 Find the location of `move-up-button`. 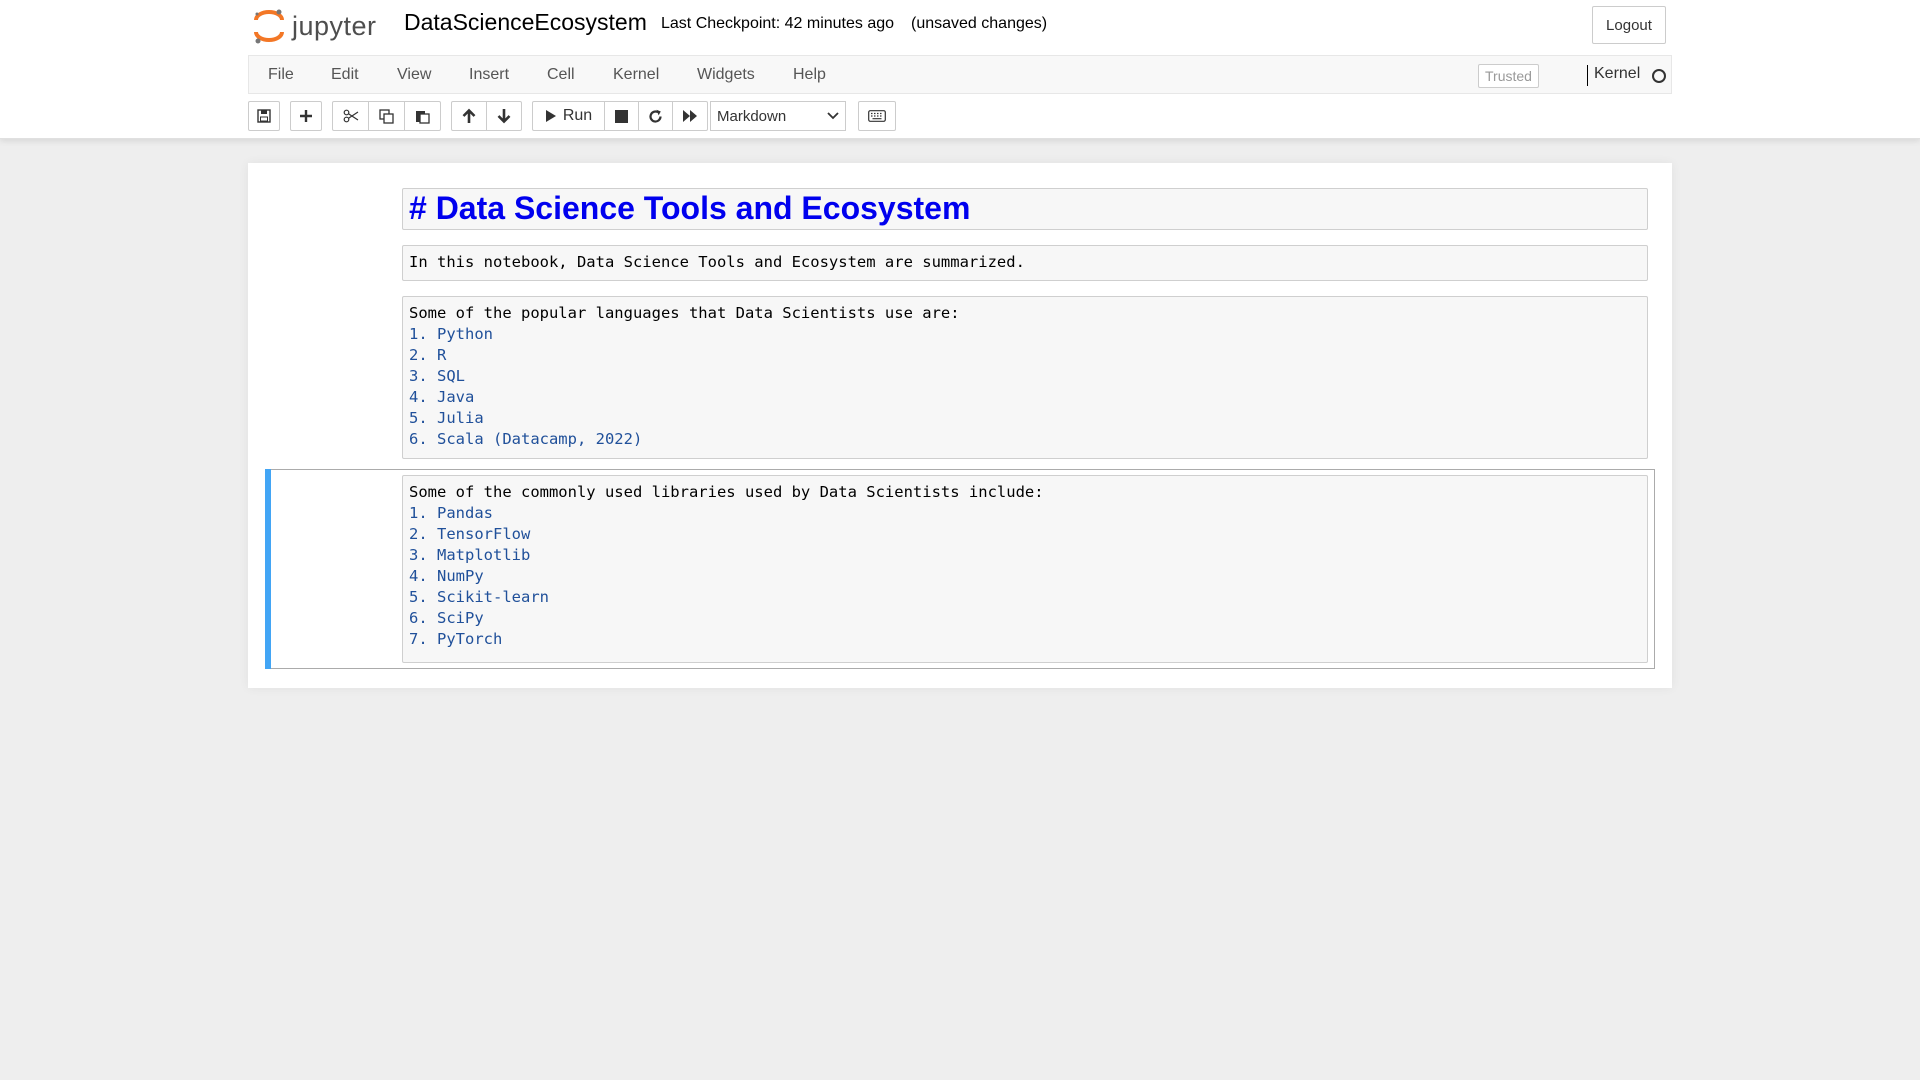

move-up-button is located at coordinates (469, 116).